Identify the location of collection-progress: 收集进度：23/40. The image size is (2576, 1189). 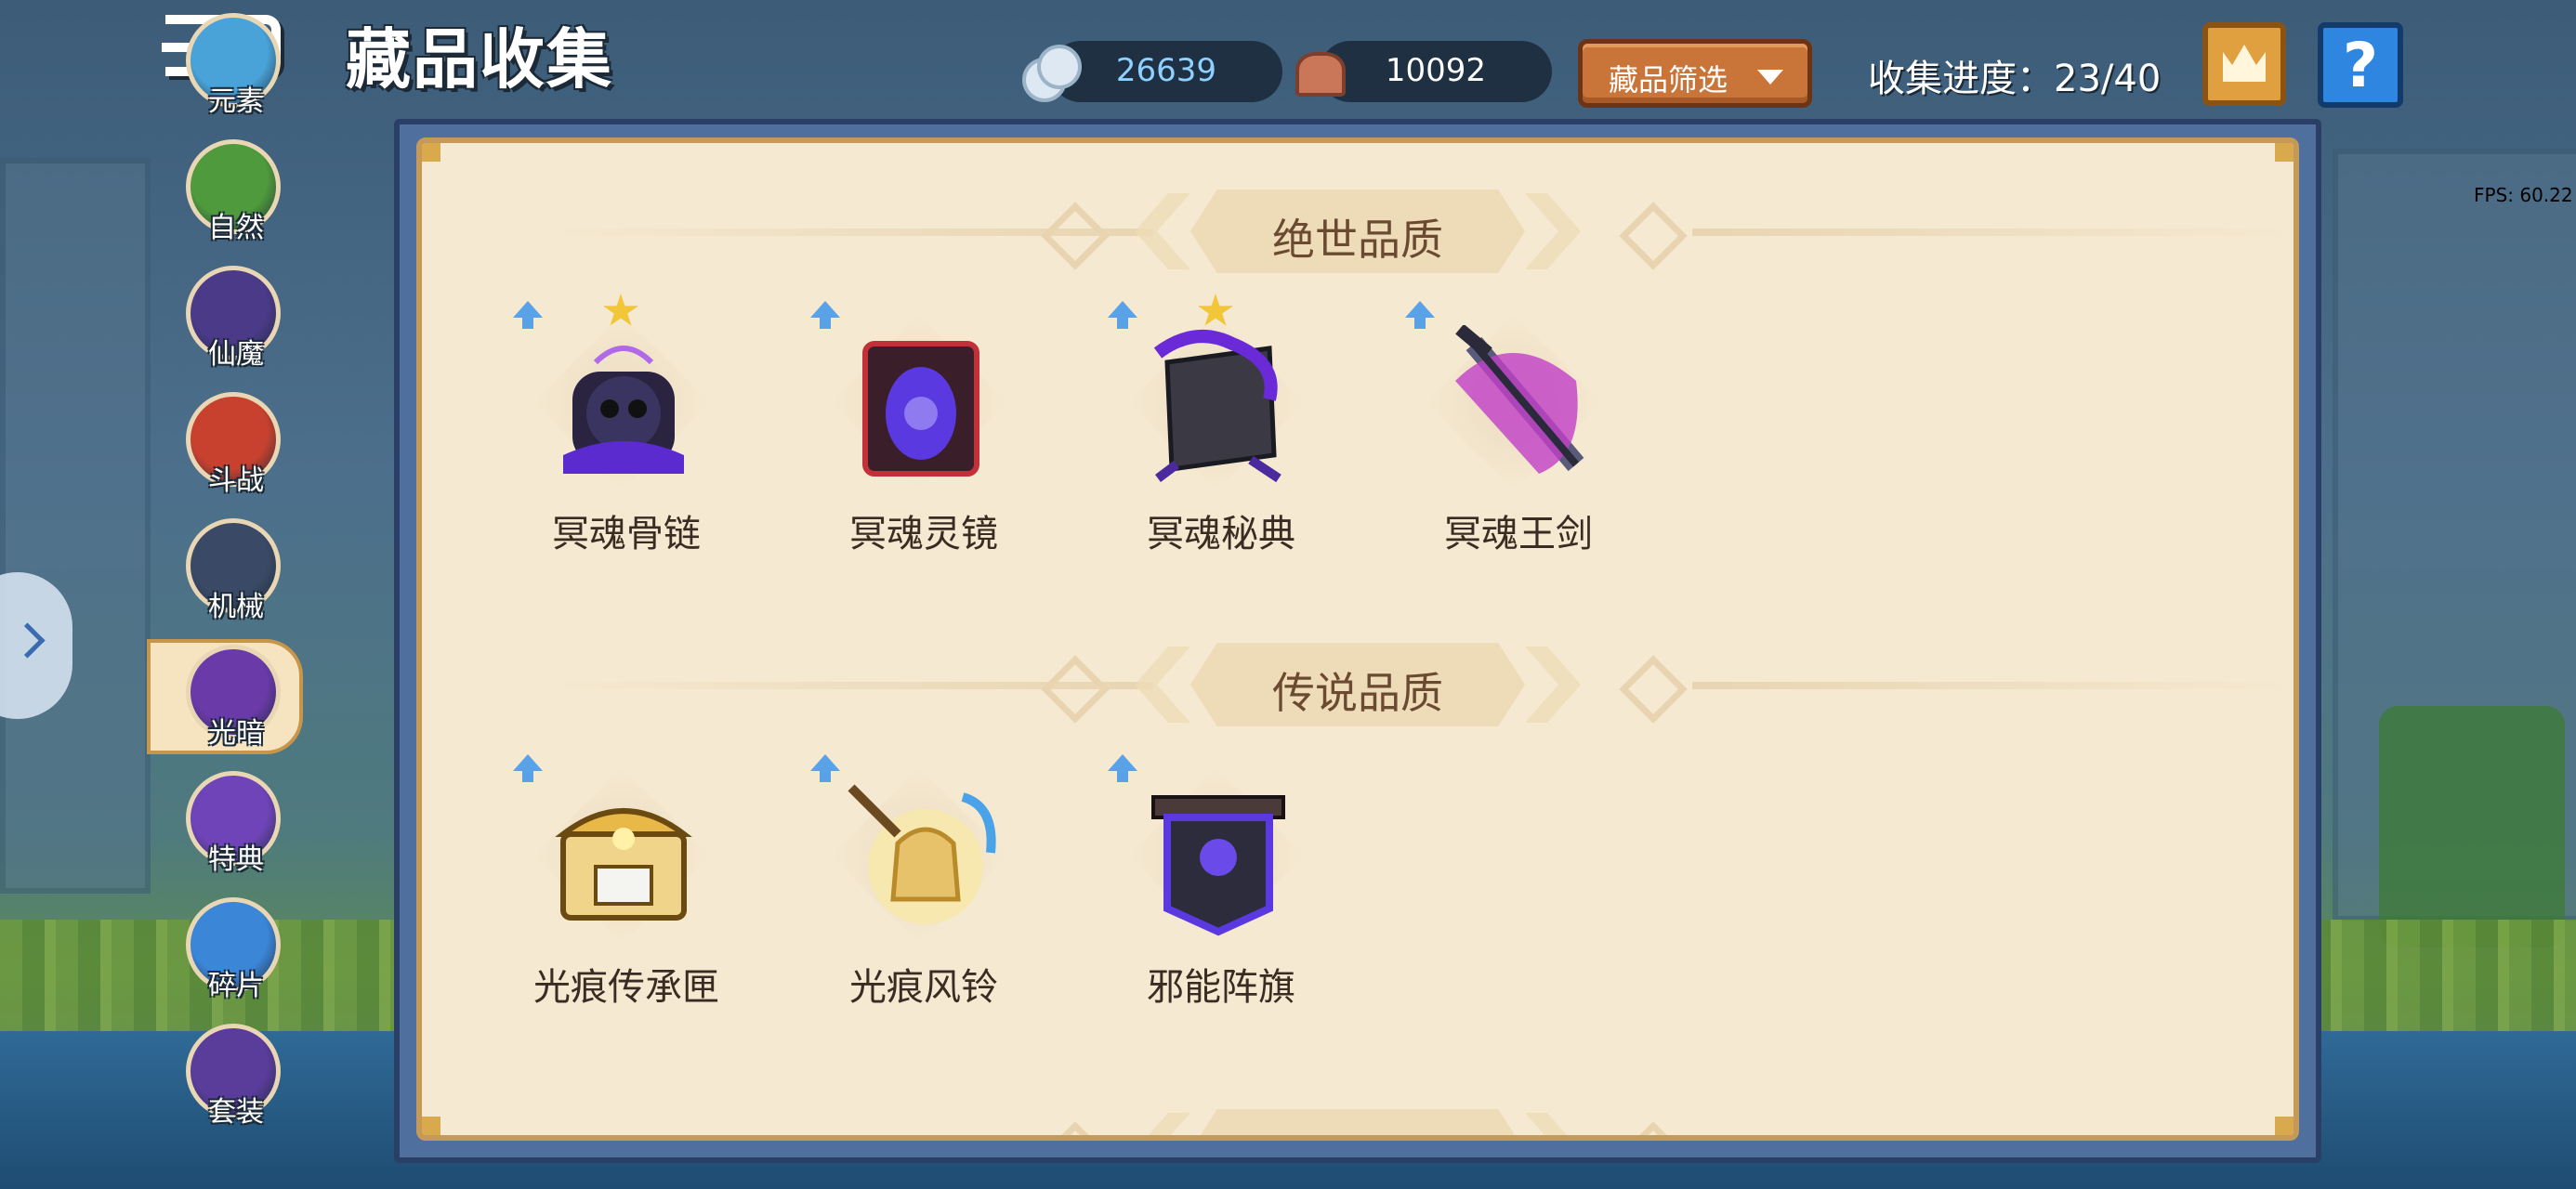
(2015, 79).